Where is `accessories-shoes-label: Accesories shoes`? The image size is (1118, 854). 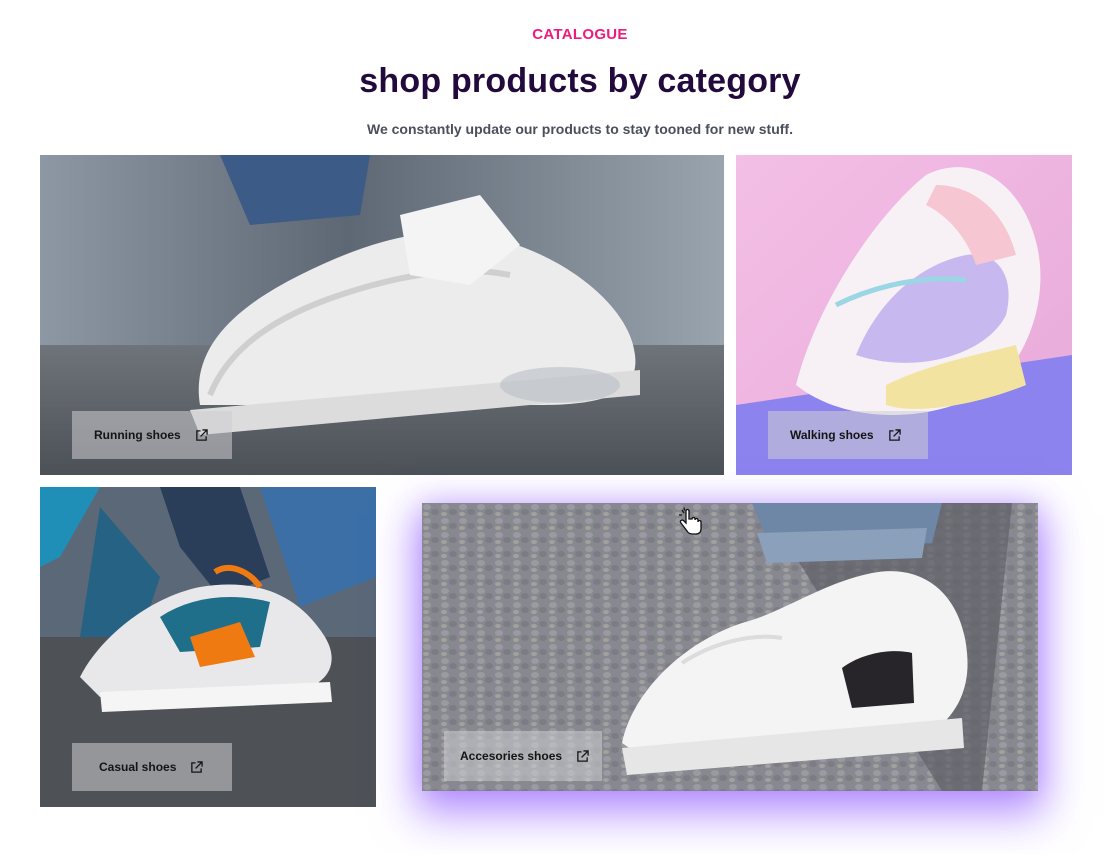
accessories-shoes-label: Accesories shoes is located at coordinates (511, 756).